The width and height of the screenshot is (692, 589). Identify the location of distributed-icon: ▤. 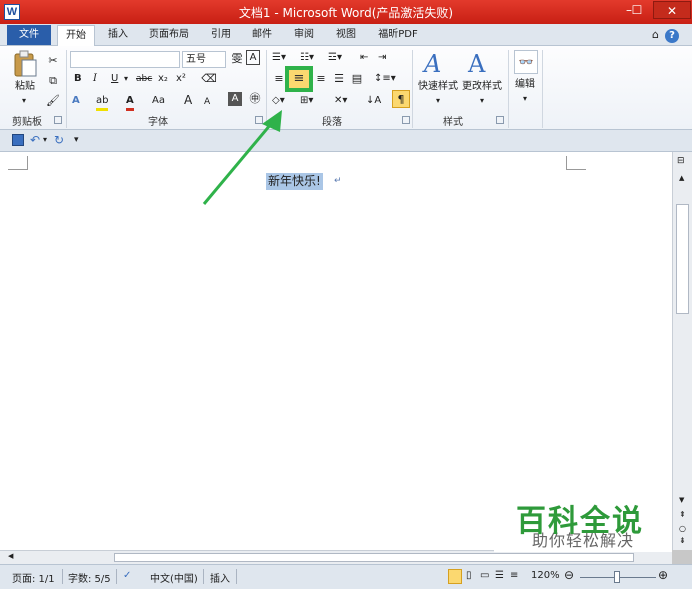
(357, 79).